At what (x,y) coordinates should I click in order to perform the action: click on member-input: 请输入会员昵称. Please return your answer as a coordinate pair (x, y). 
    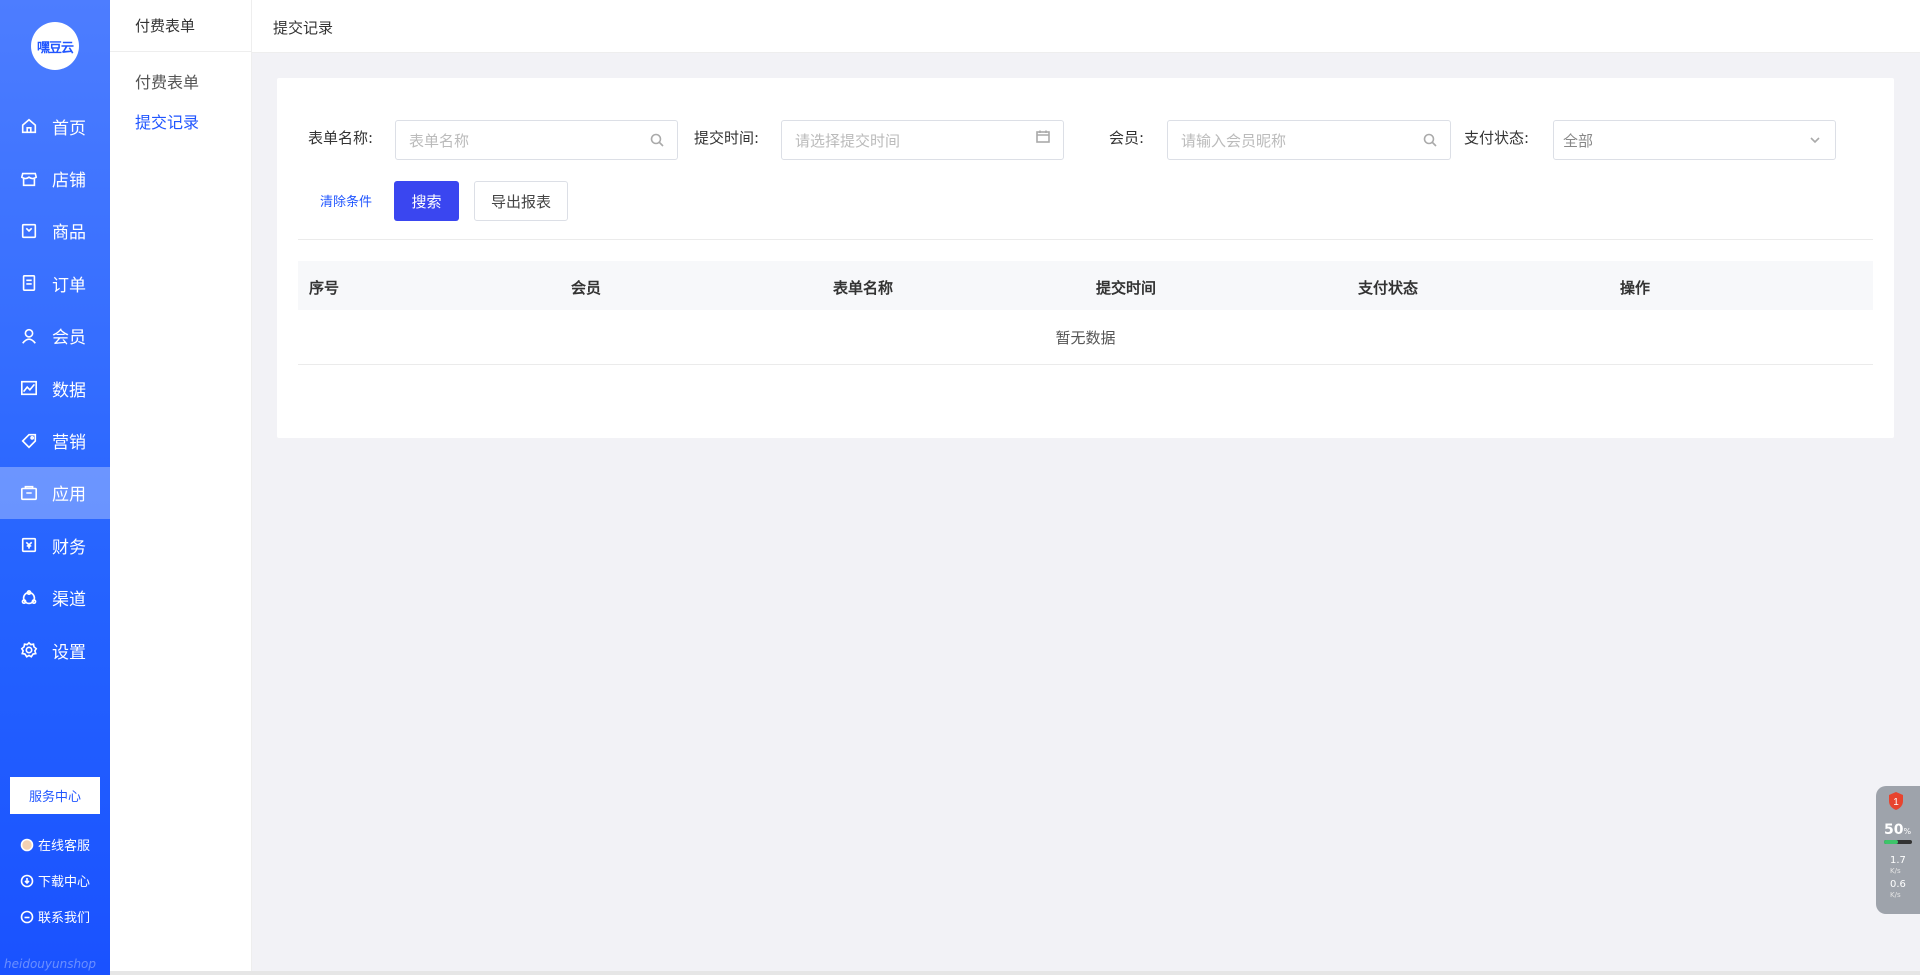
    Looking at the image, I should click on (1309, 140).